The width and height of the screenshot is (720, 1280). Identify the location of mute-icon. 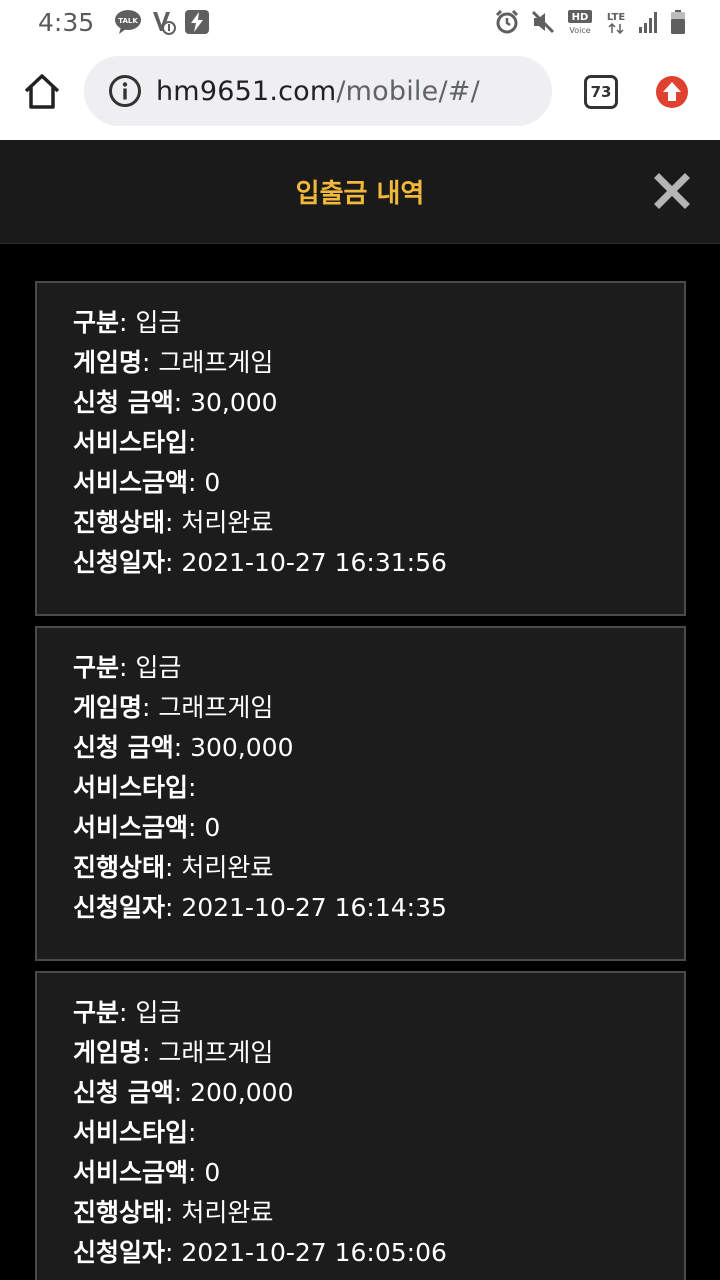
(543, 22).